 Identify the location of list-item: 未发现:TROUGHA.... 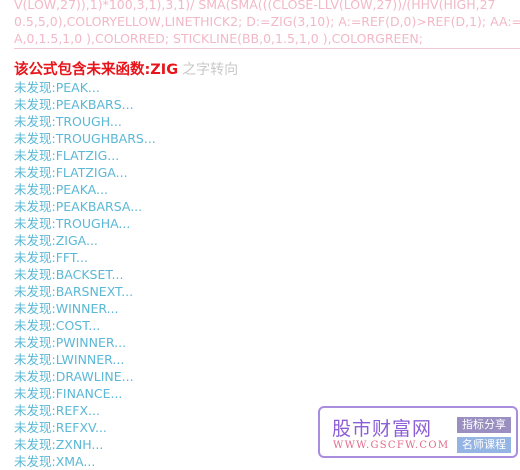
(72, 223).